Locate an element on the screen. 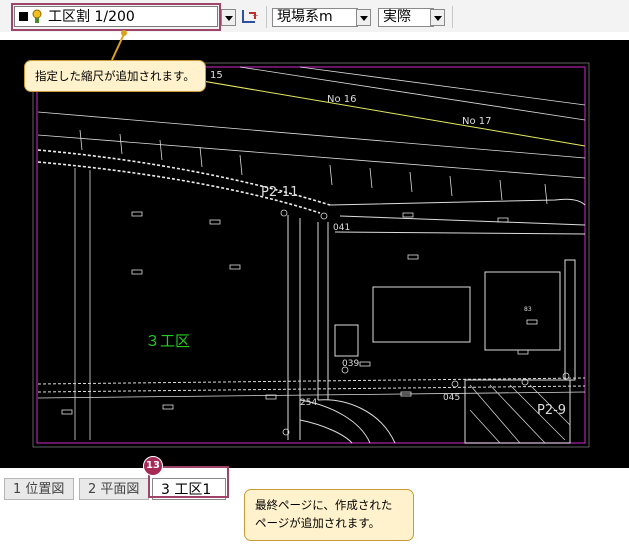 The width and height of the screenshot is (629, 548). point-label-041: 041 is located at coordinates (341, 228).